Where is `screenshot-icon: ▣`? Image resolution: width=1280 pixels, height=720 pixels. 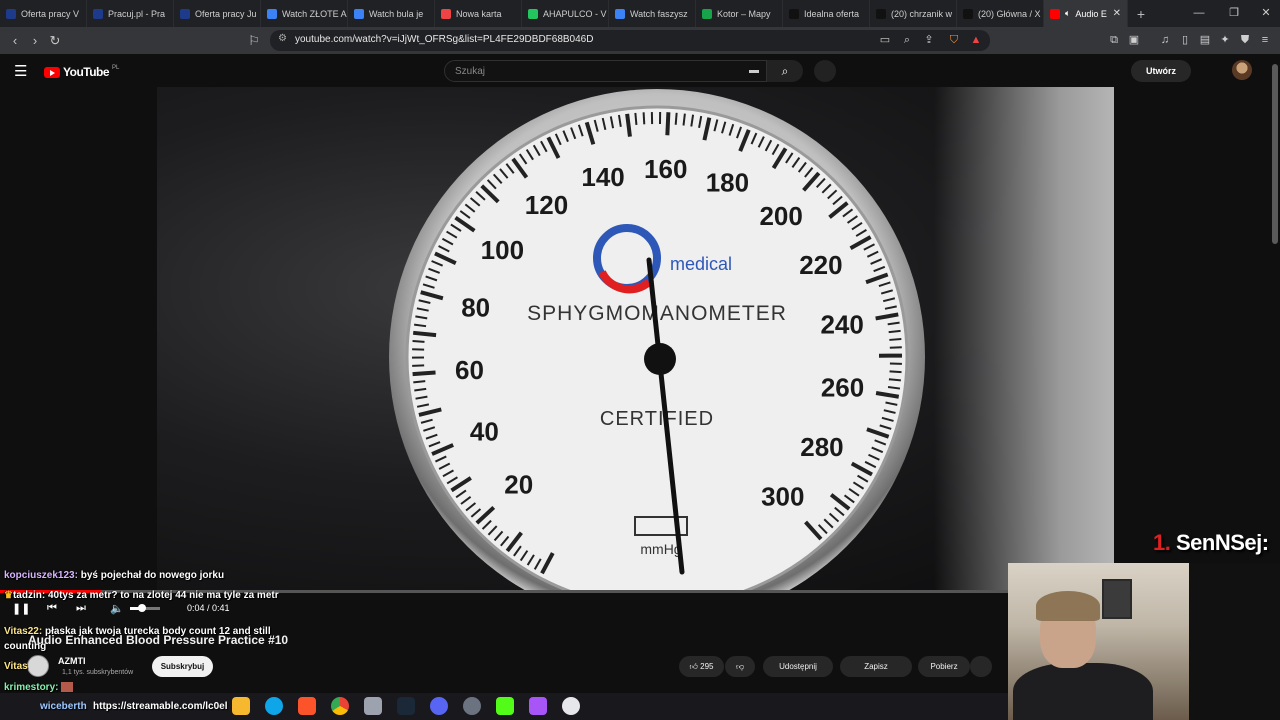
screenshot-icon: ▣ is located at coordinates (1134, 40).